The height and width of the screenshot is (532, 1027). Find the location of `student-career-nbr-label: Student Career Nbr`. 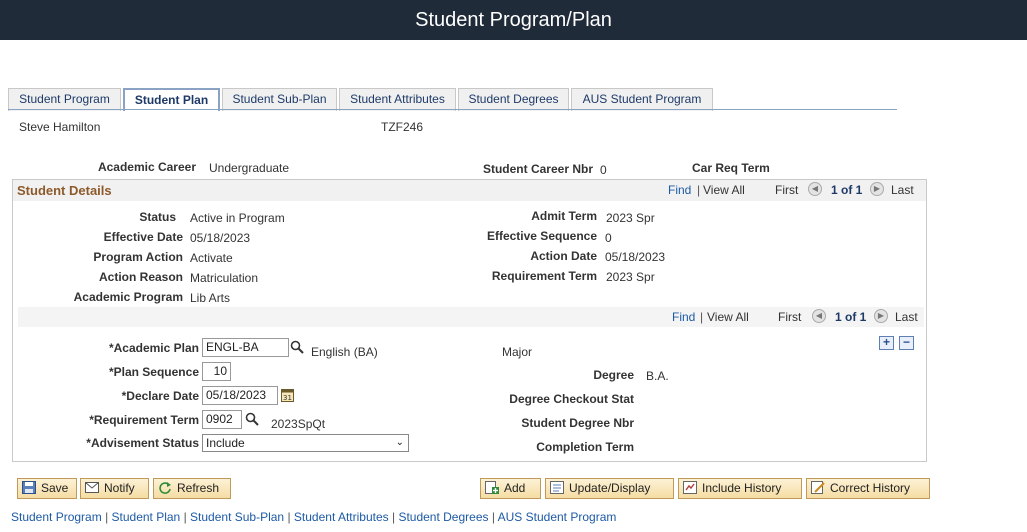

student-career-nbr-label: Student Career Nbr is located at coordinates (537, 169).